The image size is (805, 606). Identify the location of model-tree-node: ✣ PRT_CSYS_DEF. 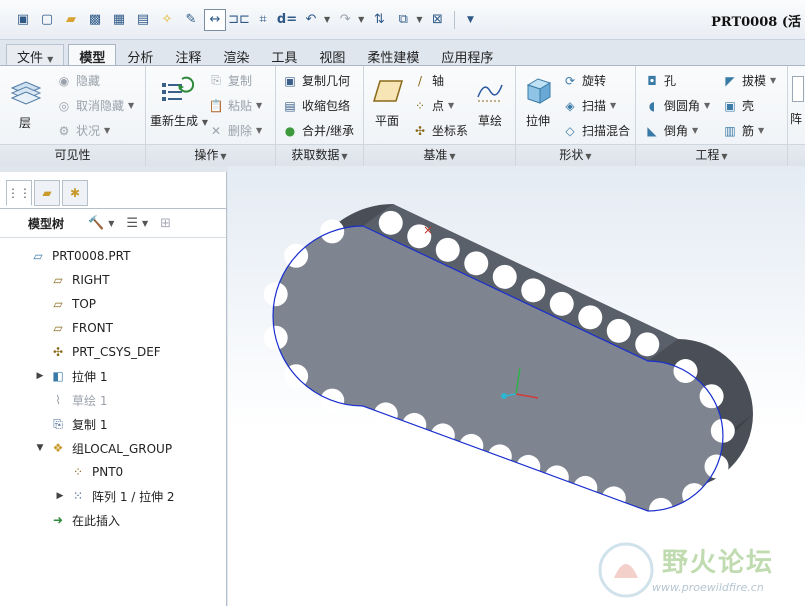
(113, 352).